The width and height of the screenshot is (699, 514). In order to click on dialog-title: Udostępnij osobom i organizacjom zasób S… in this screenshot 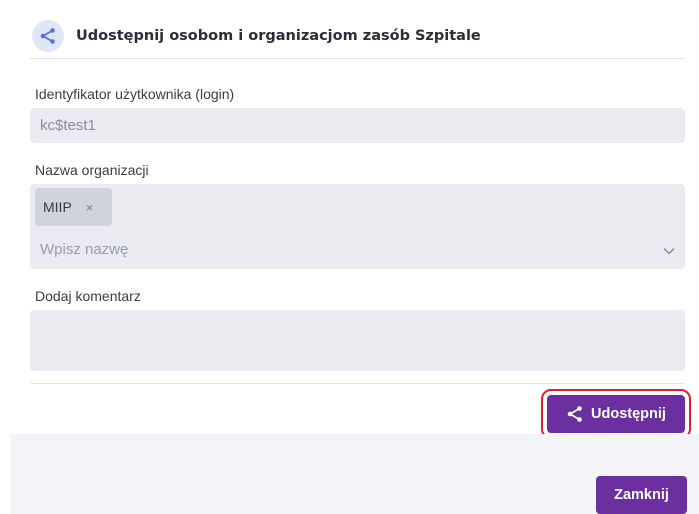, I will do `click(278, 36)`.